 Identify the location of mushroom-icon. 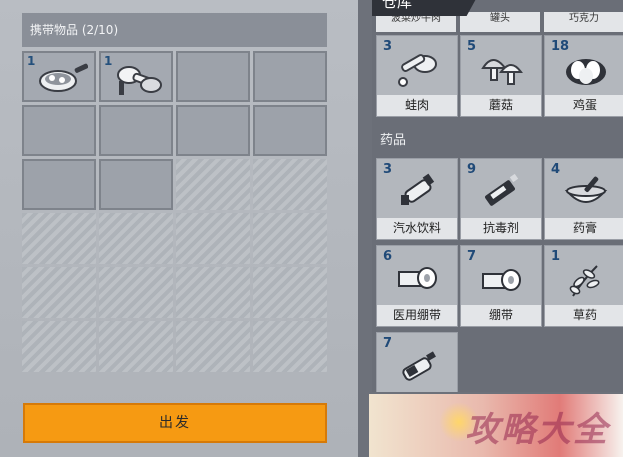
(502, 72).